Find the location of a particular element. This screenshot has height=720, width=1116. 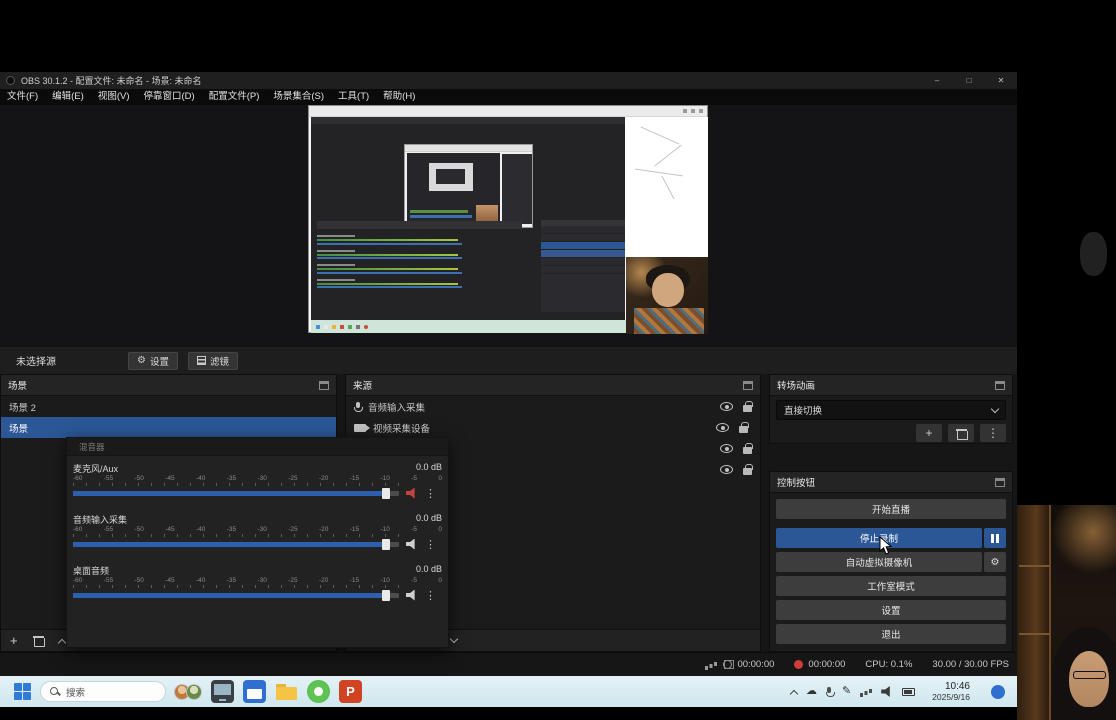

scene-item: 场景 2 is located at coordinates (168, 406).